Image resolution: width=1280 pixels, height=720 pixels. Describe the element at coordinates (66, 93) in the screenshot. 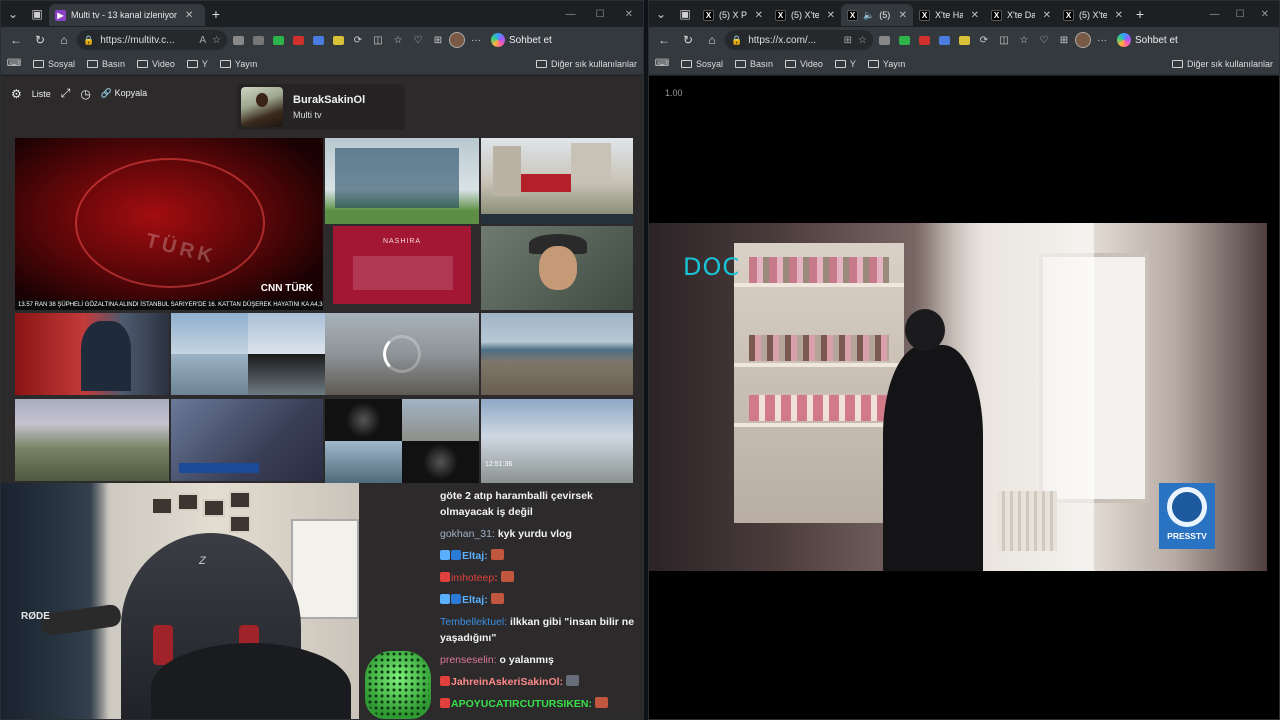

I see `fullscreen-icon: ⤢` at that location.